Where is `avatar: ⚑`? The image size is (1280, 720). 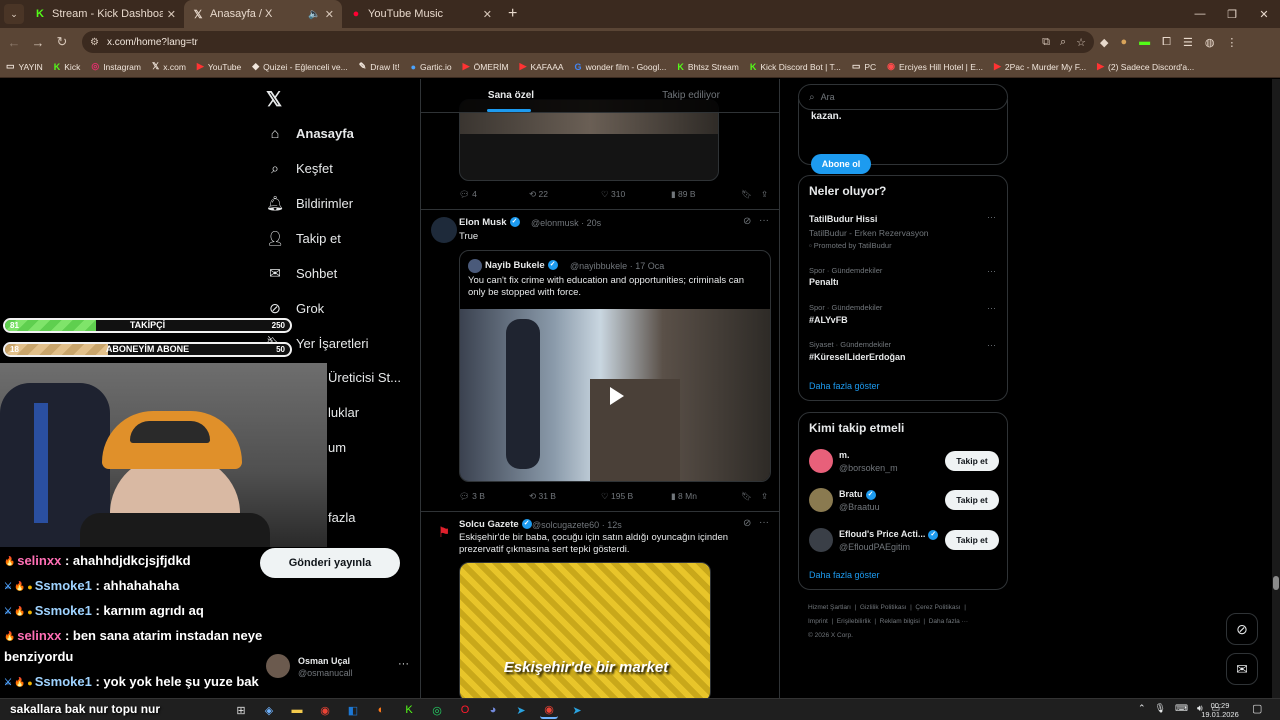 avatar: ⚑ is located at coordinates (444, 532).